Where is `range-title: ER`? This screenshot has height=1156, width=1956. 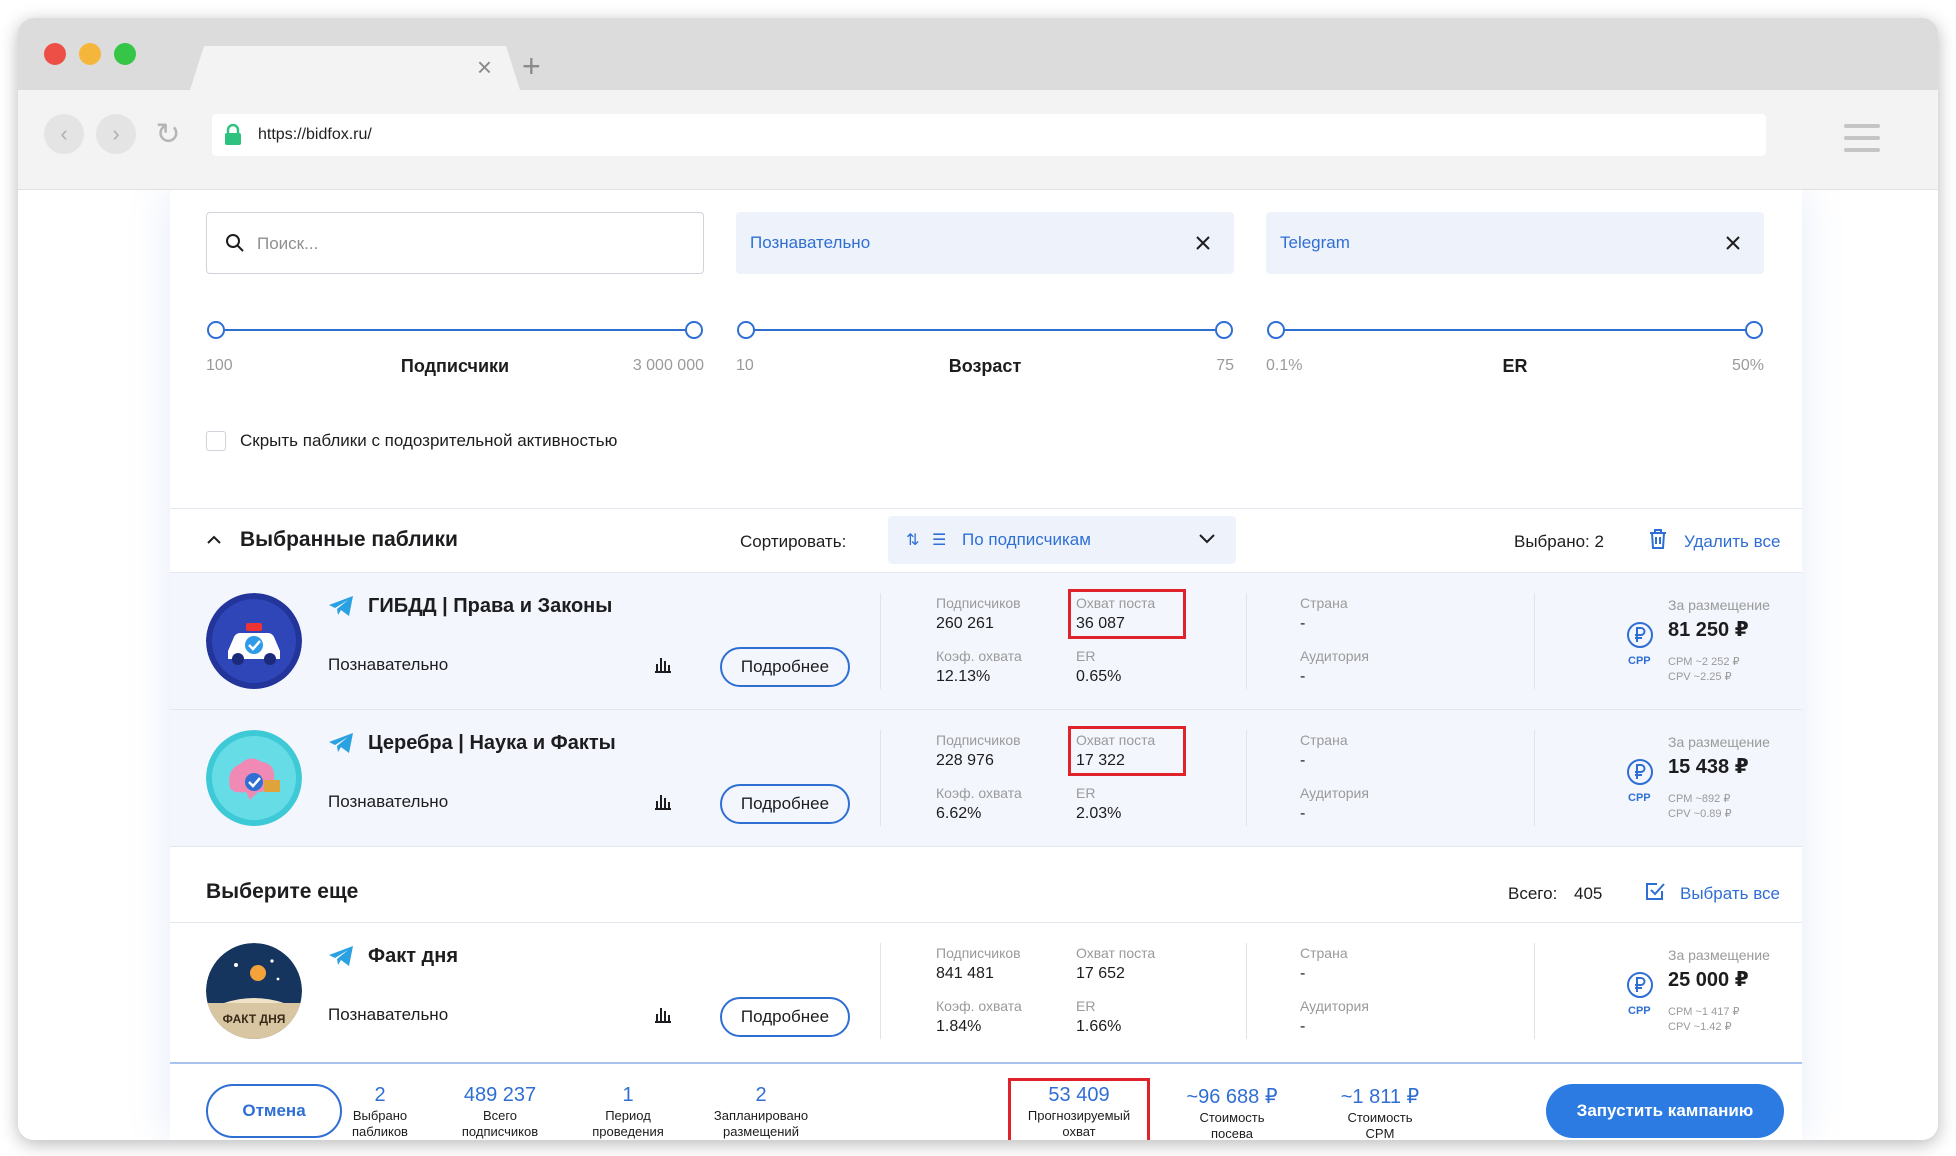
range-title: ER is located at coordinates (1515, 366).